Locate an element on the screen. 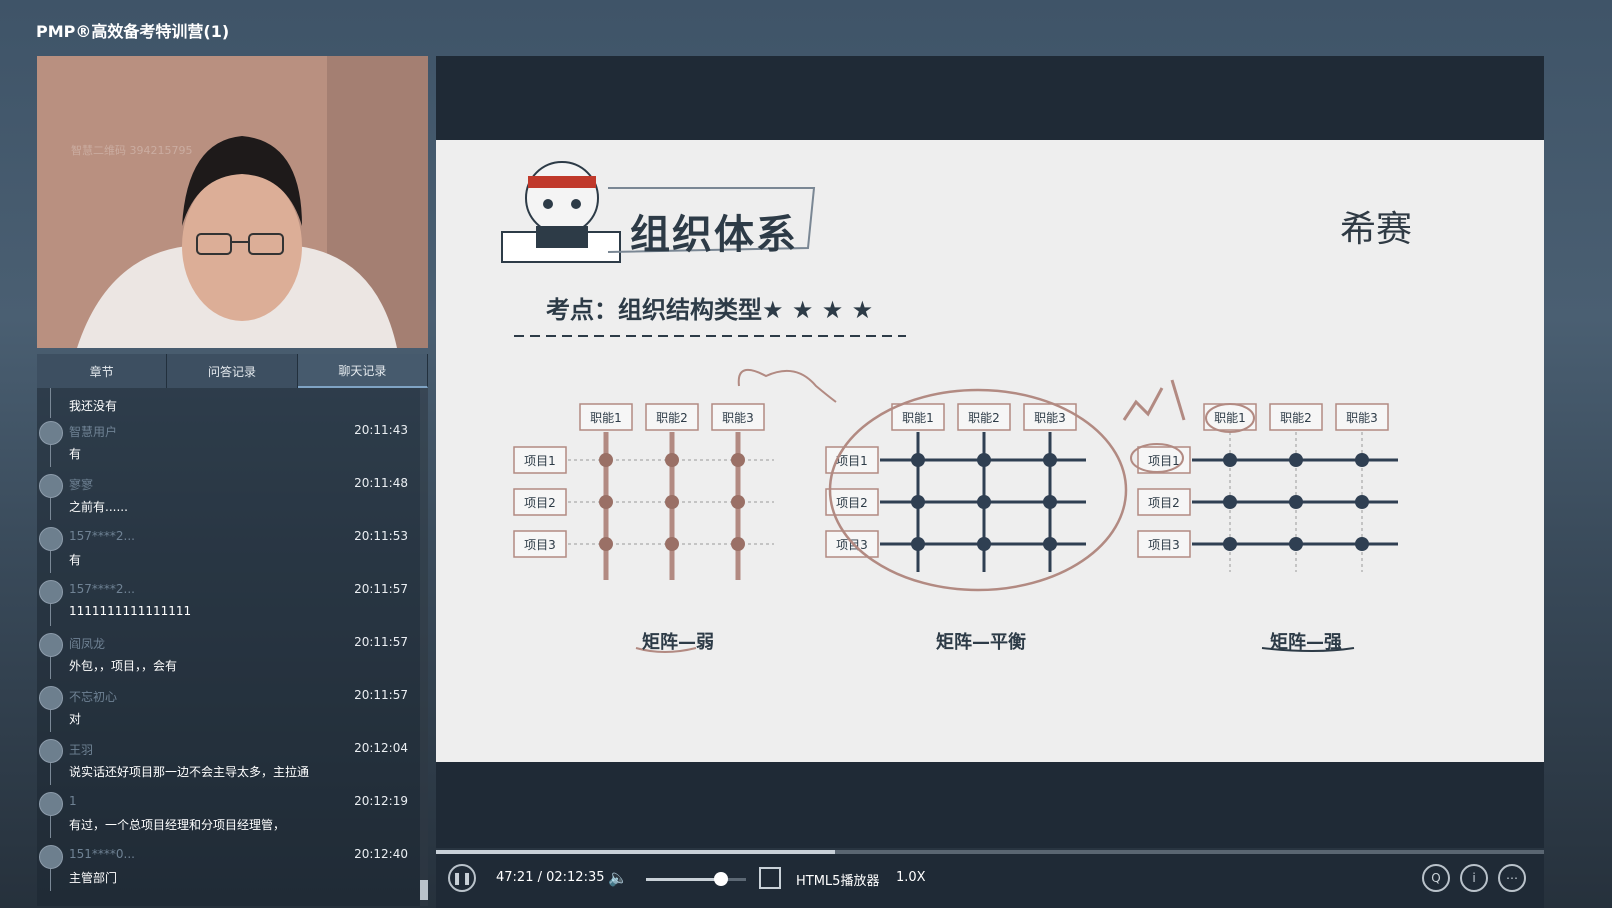  volume-knob is located at coordinates (721, 879).